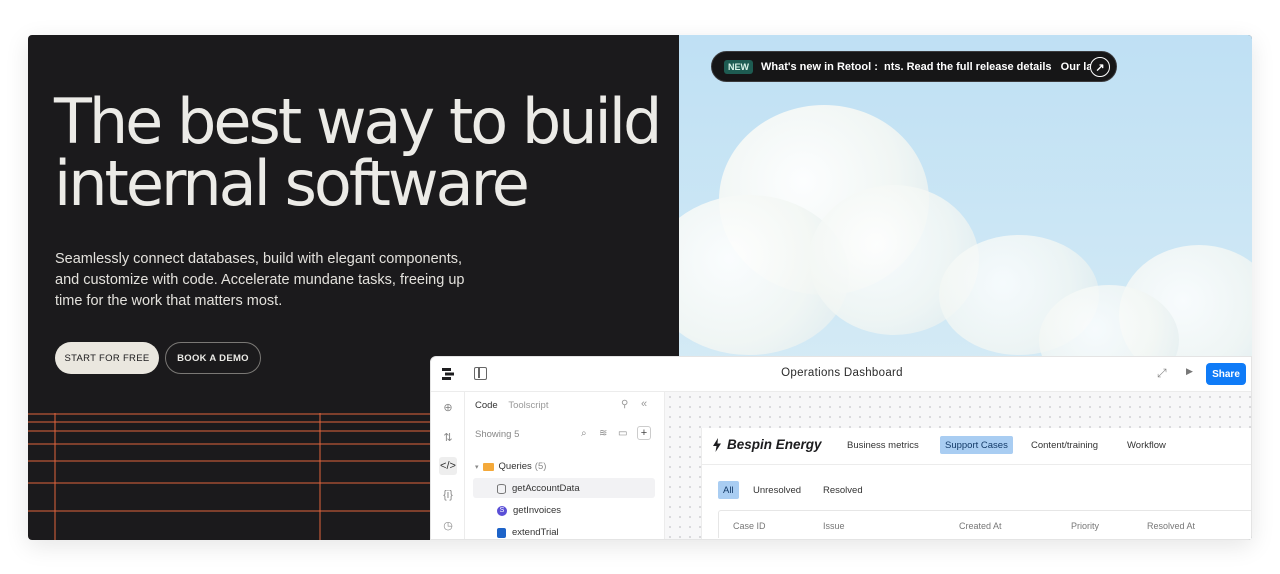 This screenshot has height=574, width=1280. I want to click on hero-title: The best way to build internal software, so click(364, 153).